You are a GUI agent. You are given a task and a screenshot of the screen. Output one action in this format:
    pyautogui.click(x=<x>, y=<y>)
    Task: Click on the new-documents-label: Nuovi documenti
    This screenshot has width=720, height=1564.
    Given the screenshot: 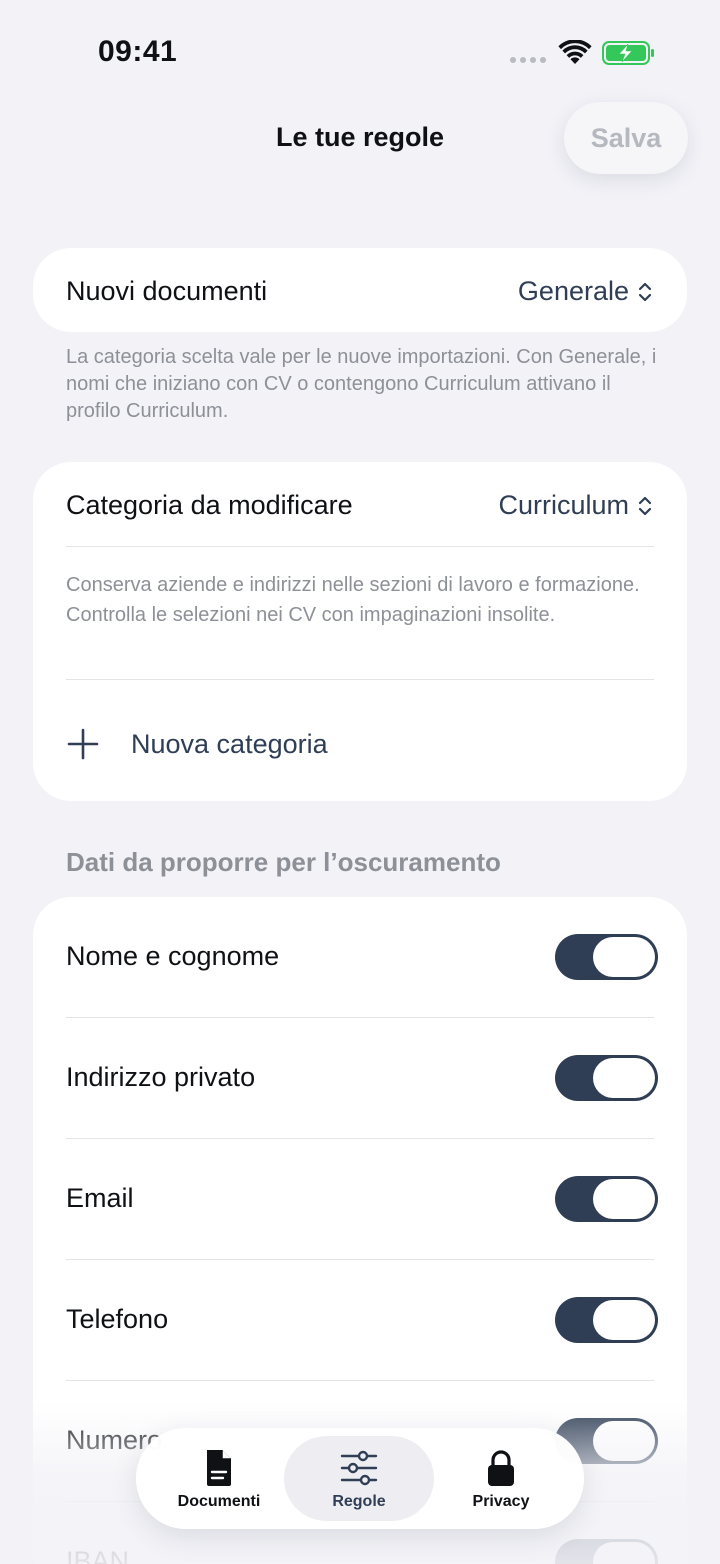 What is the action you would take?
    pyautogui.click(x=167, y=291)
    